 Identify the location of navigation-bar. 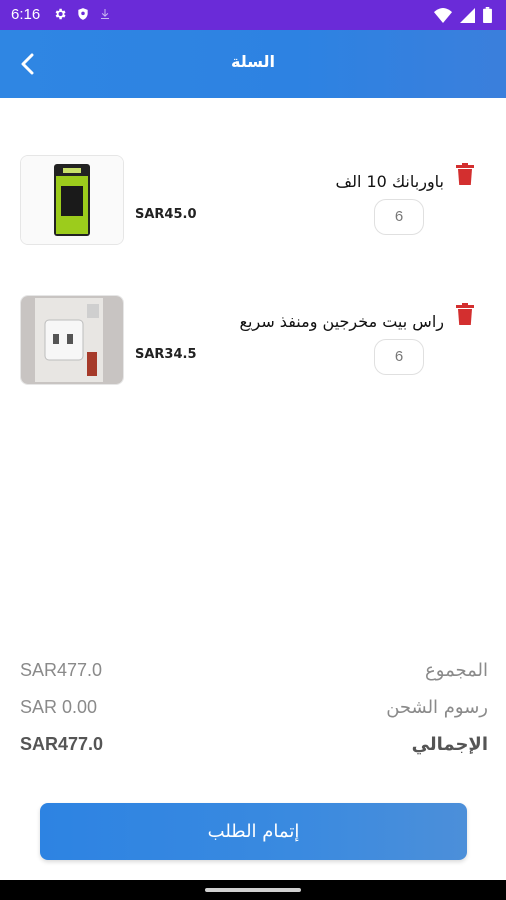
(253, 890).